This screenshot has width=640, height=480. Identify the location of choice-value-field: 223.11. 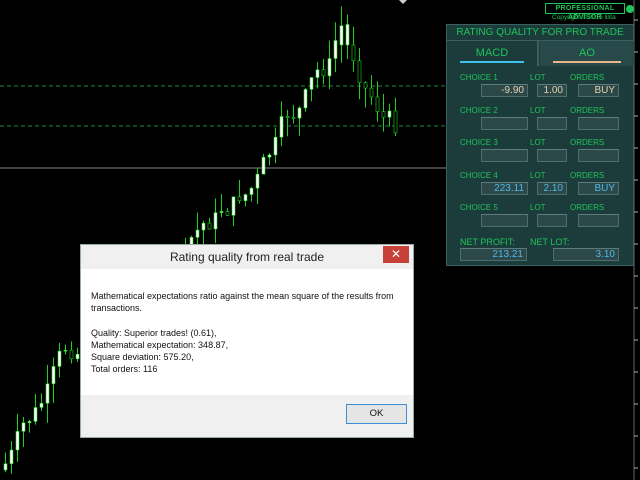
(504, 188).